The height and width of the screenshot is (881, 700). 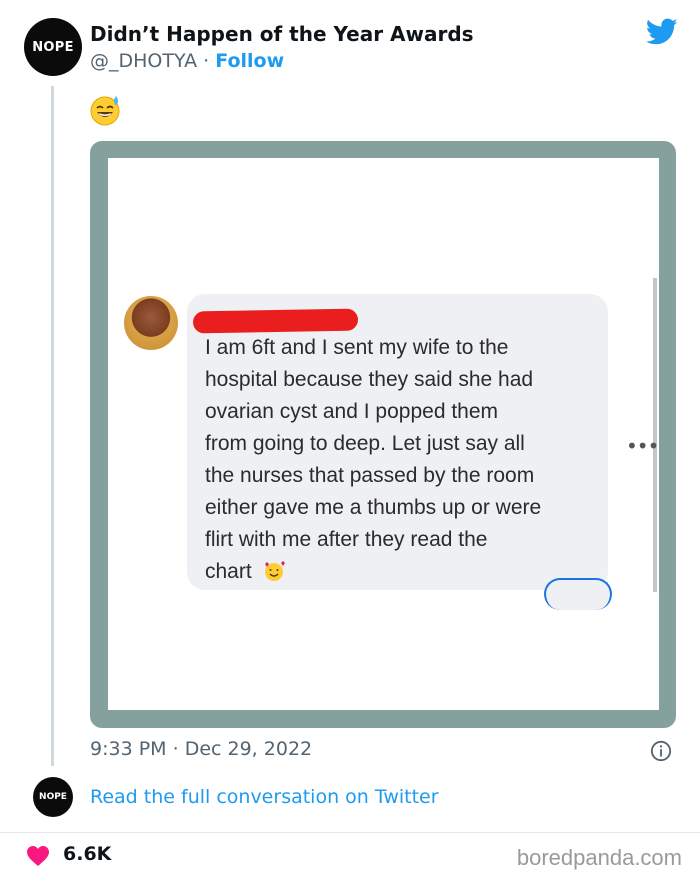 What do you see at coordinates (405, 572) in the screenshot?
I see `comment-line-last: chart` at bounding box center [405, 572].